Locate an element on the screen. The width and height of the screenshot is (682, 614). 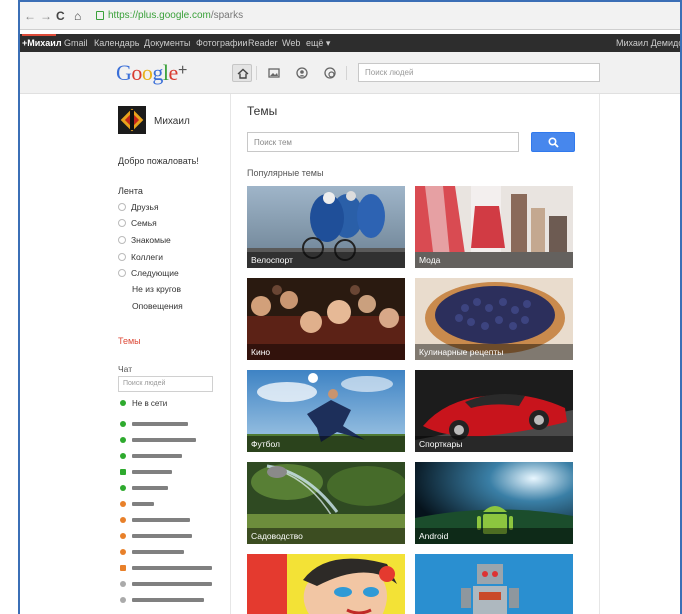
topic-tile-cycling: Велоспорт is located at coordinates (326, 227).